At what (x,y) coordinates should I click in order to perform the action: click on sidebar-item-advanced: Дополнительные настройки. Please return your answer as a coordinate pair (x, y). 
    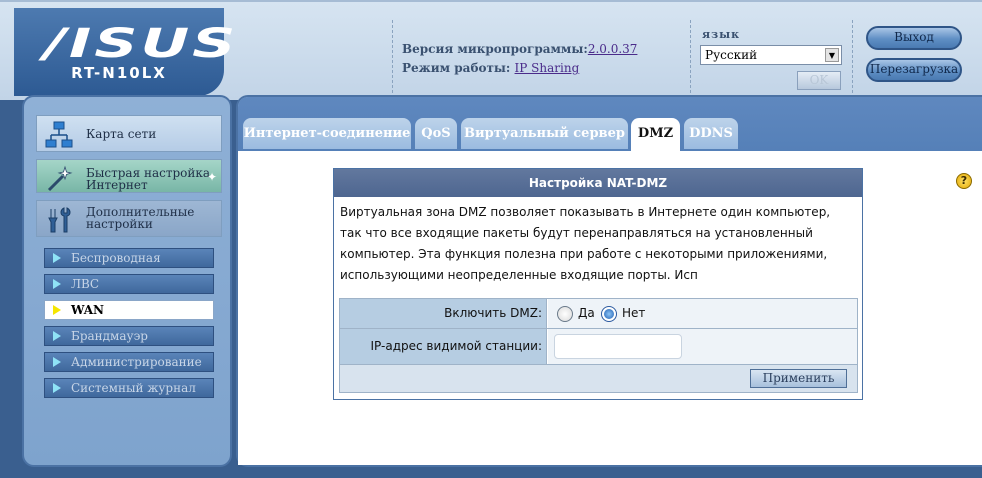
    Looking at the image, I should click on (129, 218).